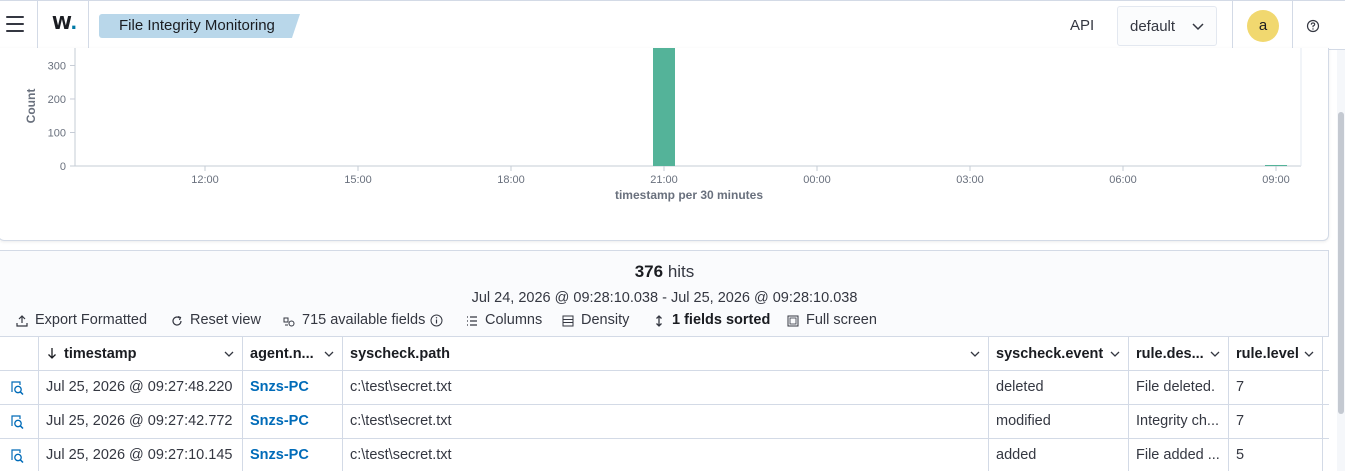  What do you see at coordinates (64, 23) in the screenshot?
I see `app-logo: W.` at bounding box center [64, 23].